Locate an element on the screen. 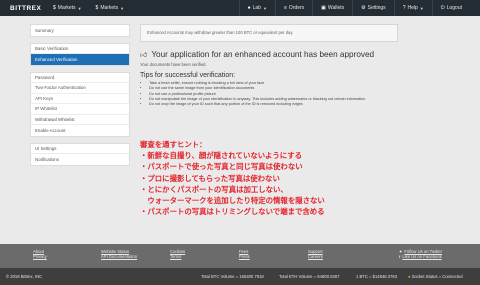 This screenshot has width=480, height=285. sidebar-item-password: Password is located at coordinates (80, 78).